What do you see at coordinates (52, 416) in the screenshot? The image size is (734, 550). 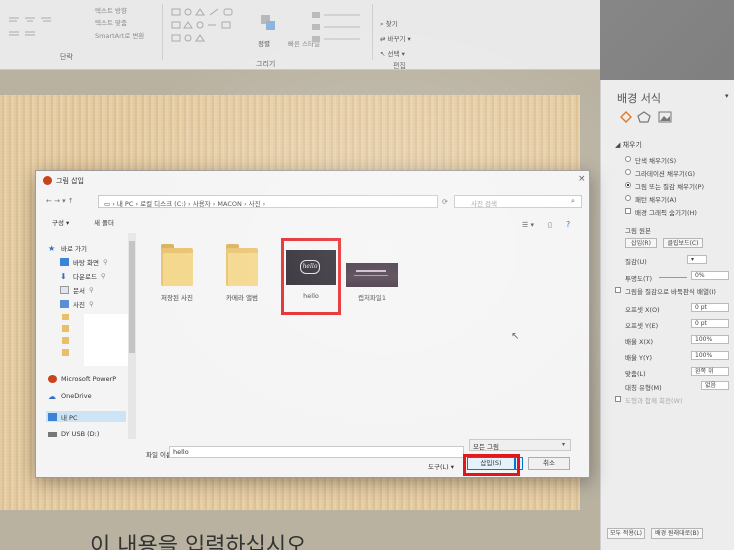 I see `computer-icon` at bounding box center [52, 416].